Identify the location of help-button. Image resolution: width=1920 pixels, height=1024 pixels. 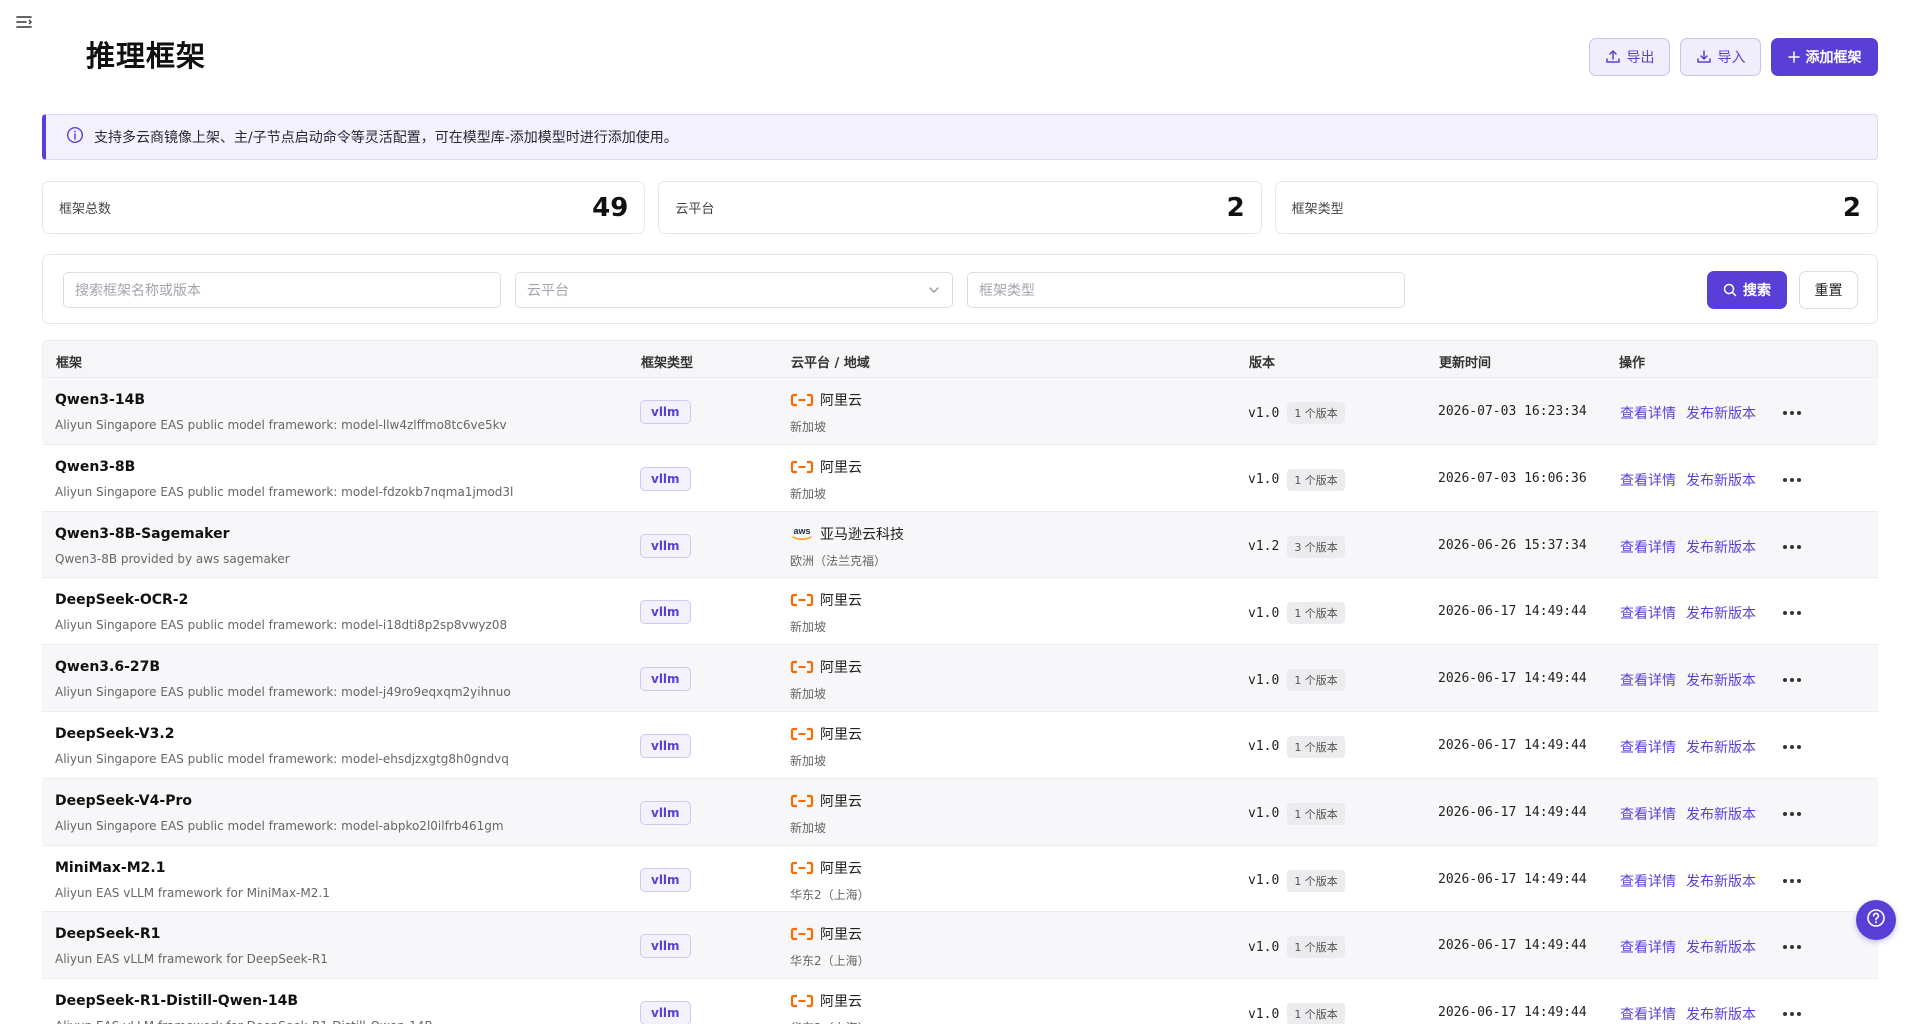
(1876, 920).